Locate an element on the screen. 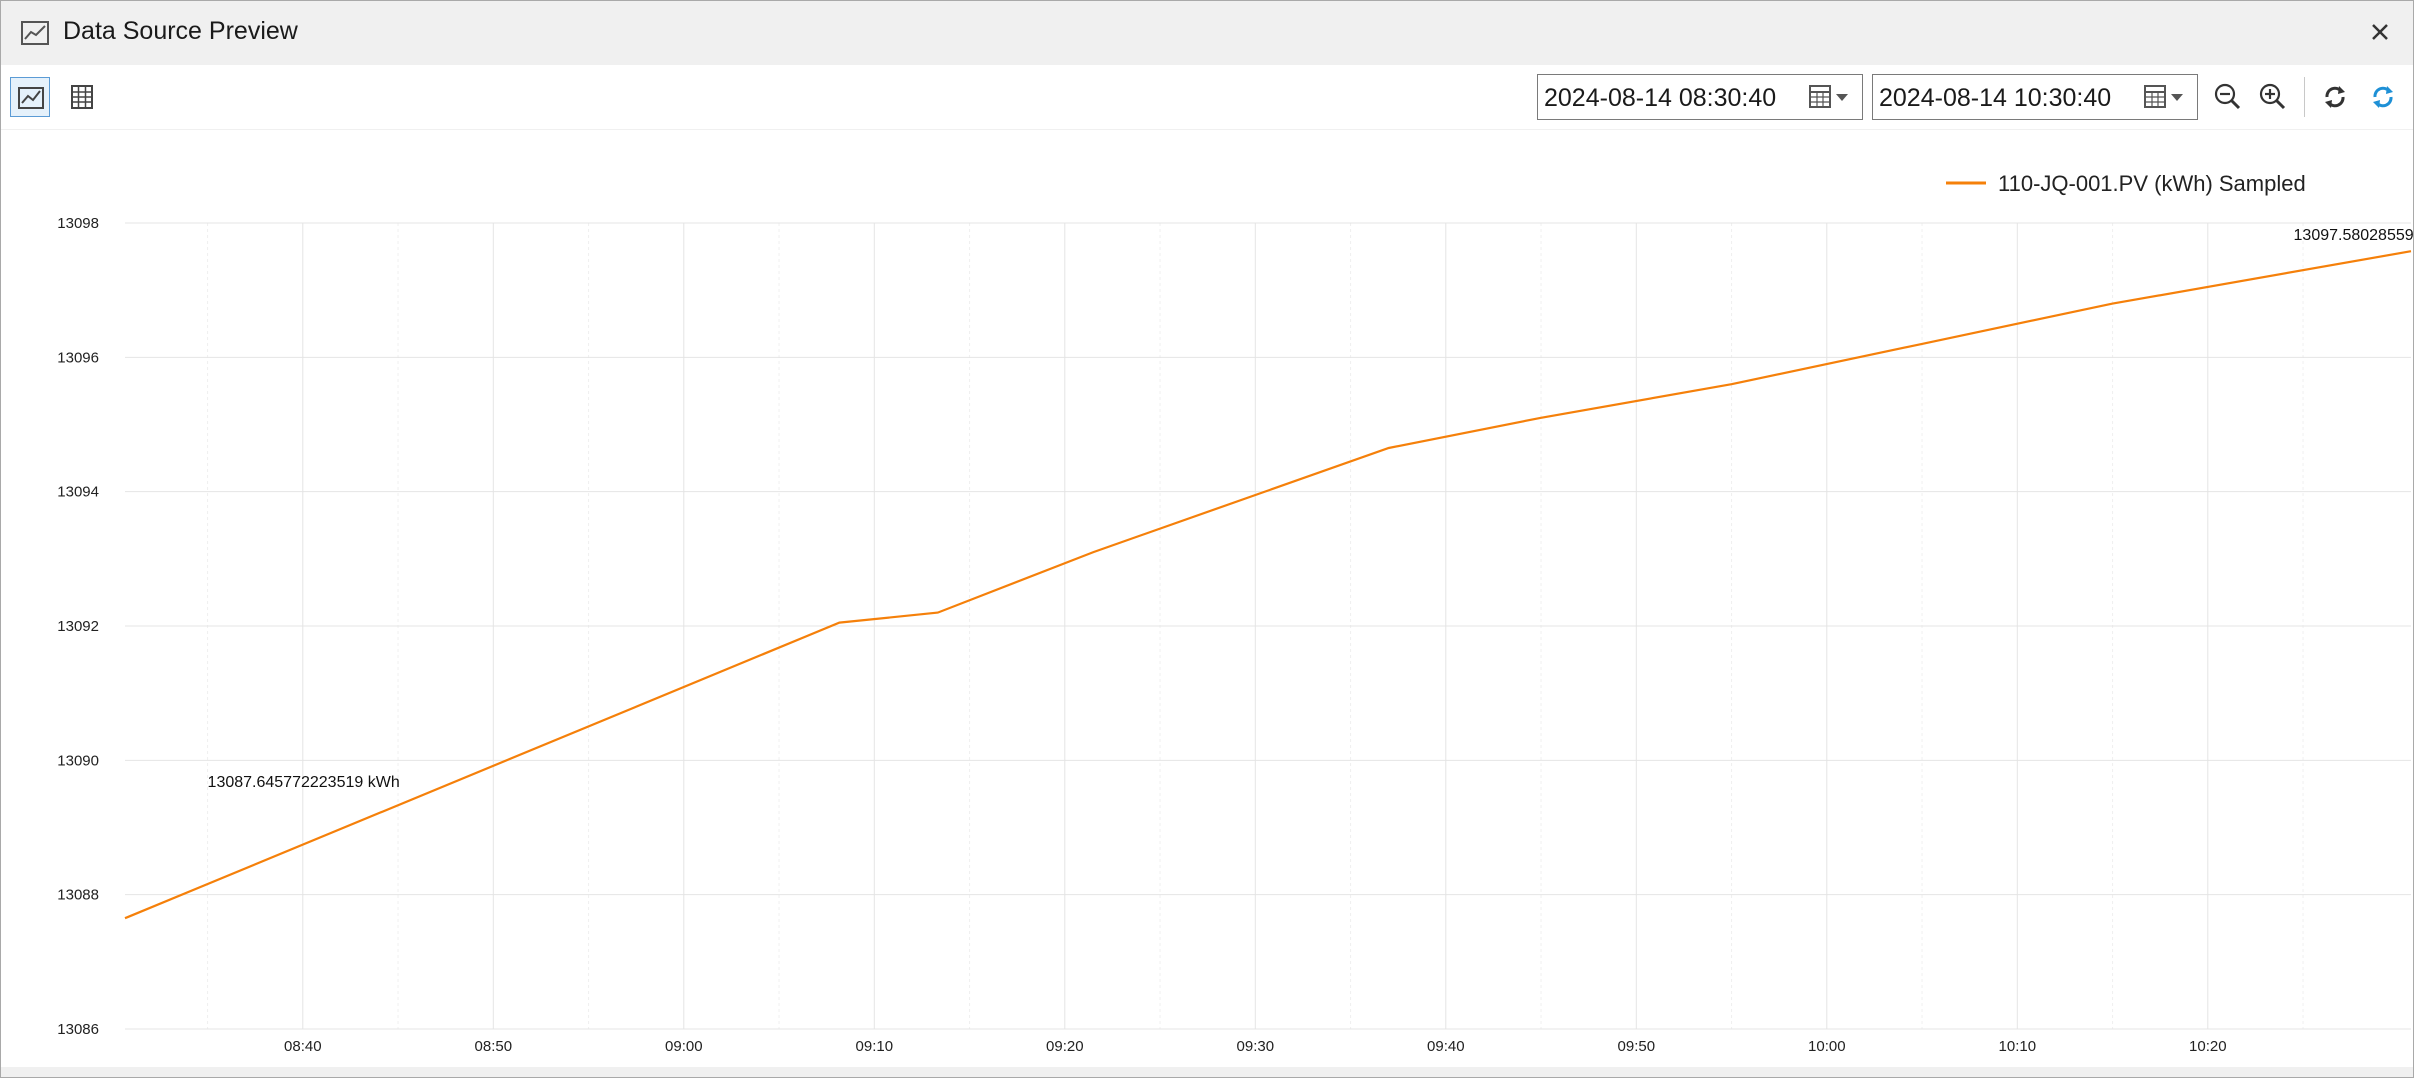 Image resolution: width=2414 pixels, height=1078 pixels. zoom-out-icon is located at coordinates (2228, 97).